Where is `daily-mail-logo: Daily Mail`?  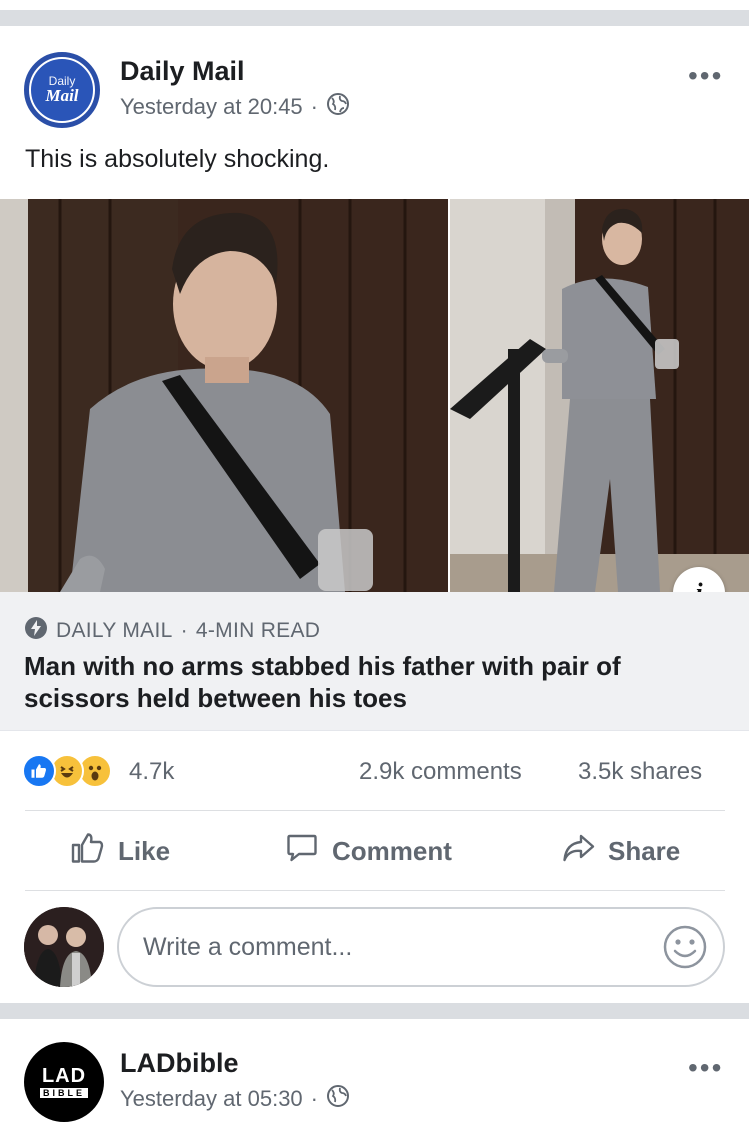
daily-mail-logo: Daily Mail is located at coordinates (62, 90).